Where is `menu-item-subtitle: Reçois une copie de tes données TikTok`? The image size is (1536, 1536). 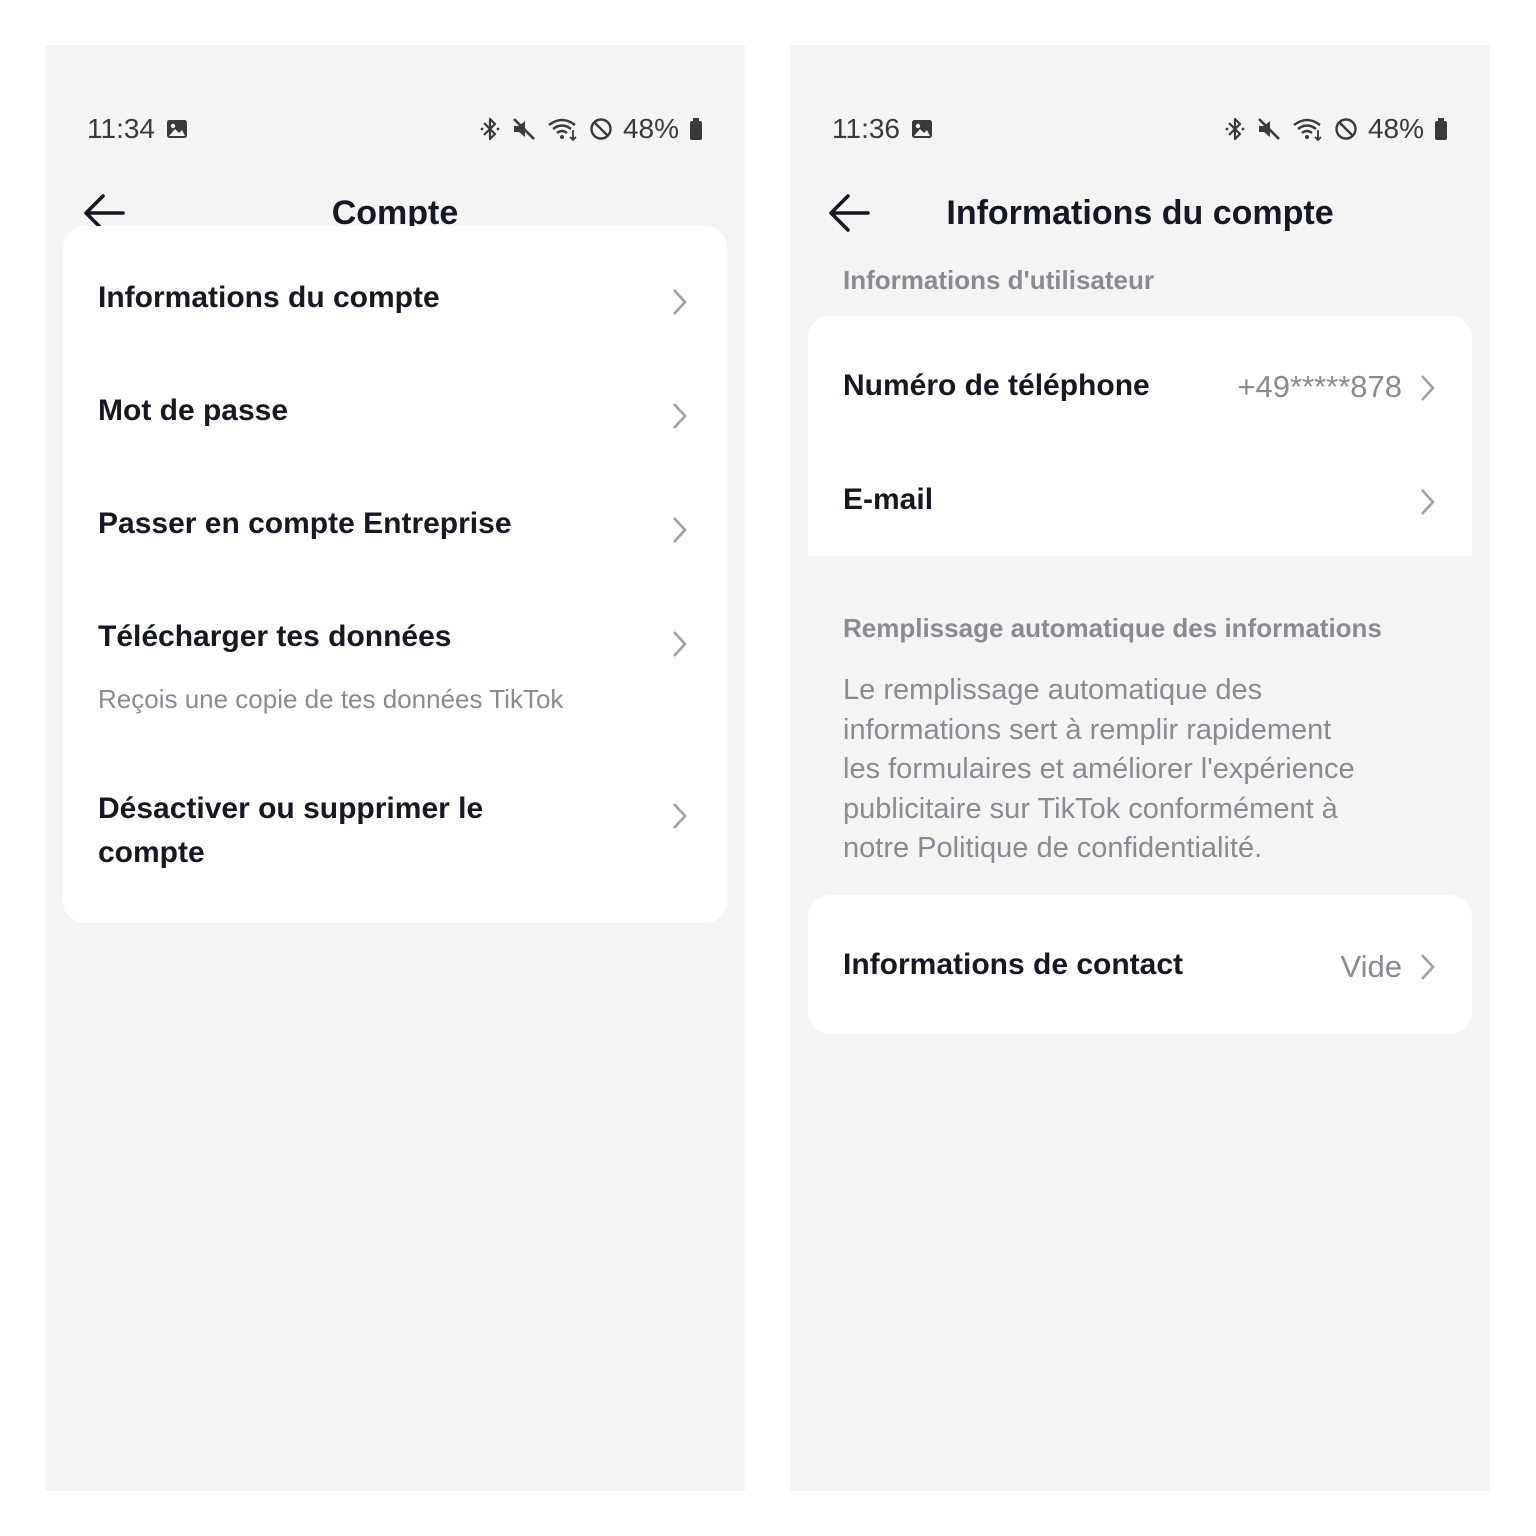
menu-item-subtitle: Reçois une copie de tes données TikTok is located at coordinates (331, 699).